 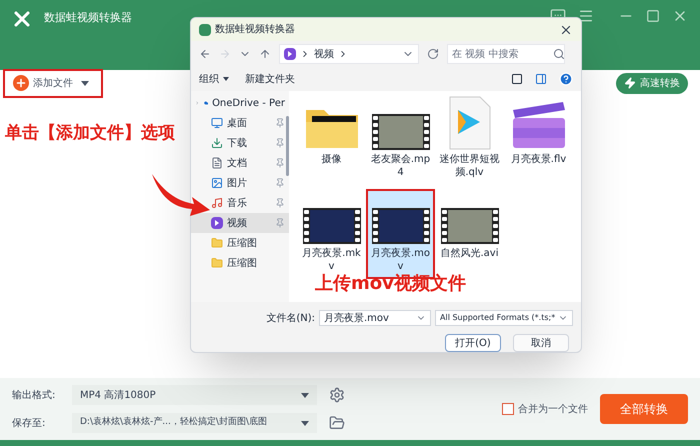 I want to click on command-button: 组织, so click(x=214, y=79).